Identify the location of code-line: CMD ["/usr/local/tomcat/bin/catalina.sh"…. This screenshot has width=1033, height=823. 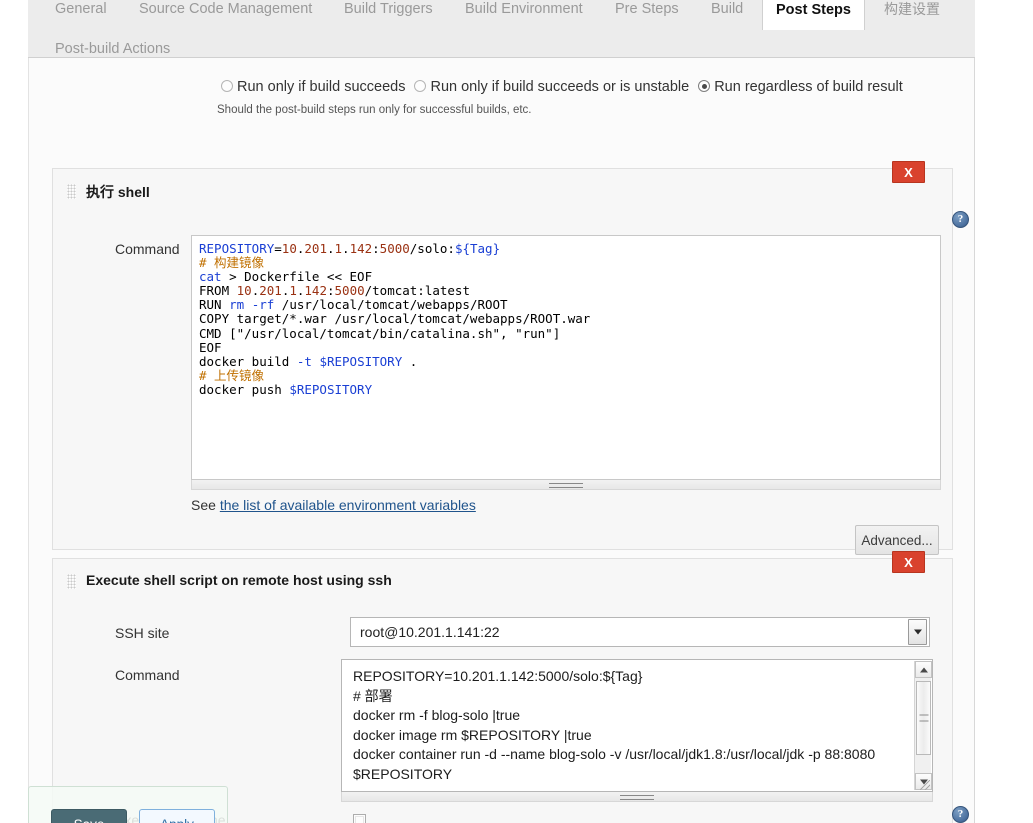
(566, 333).